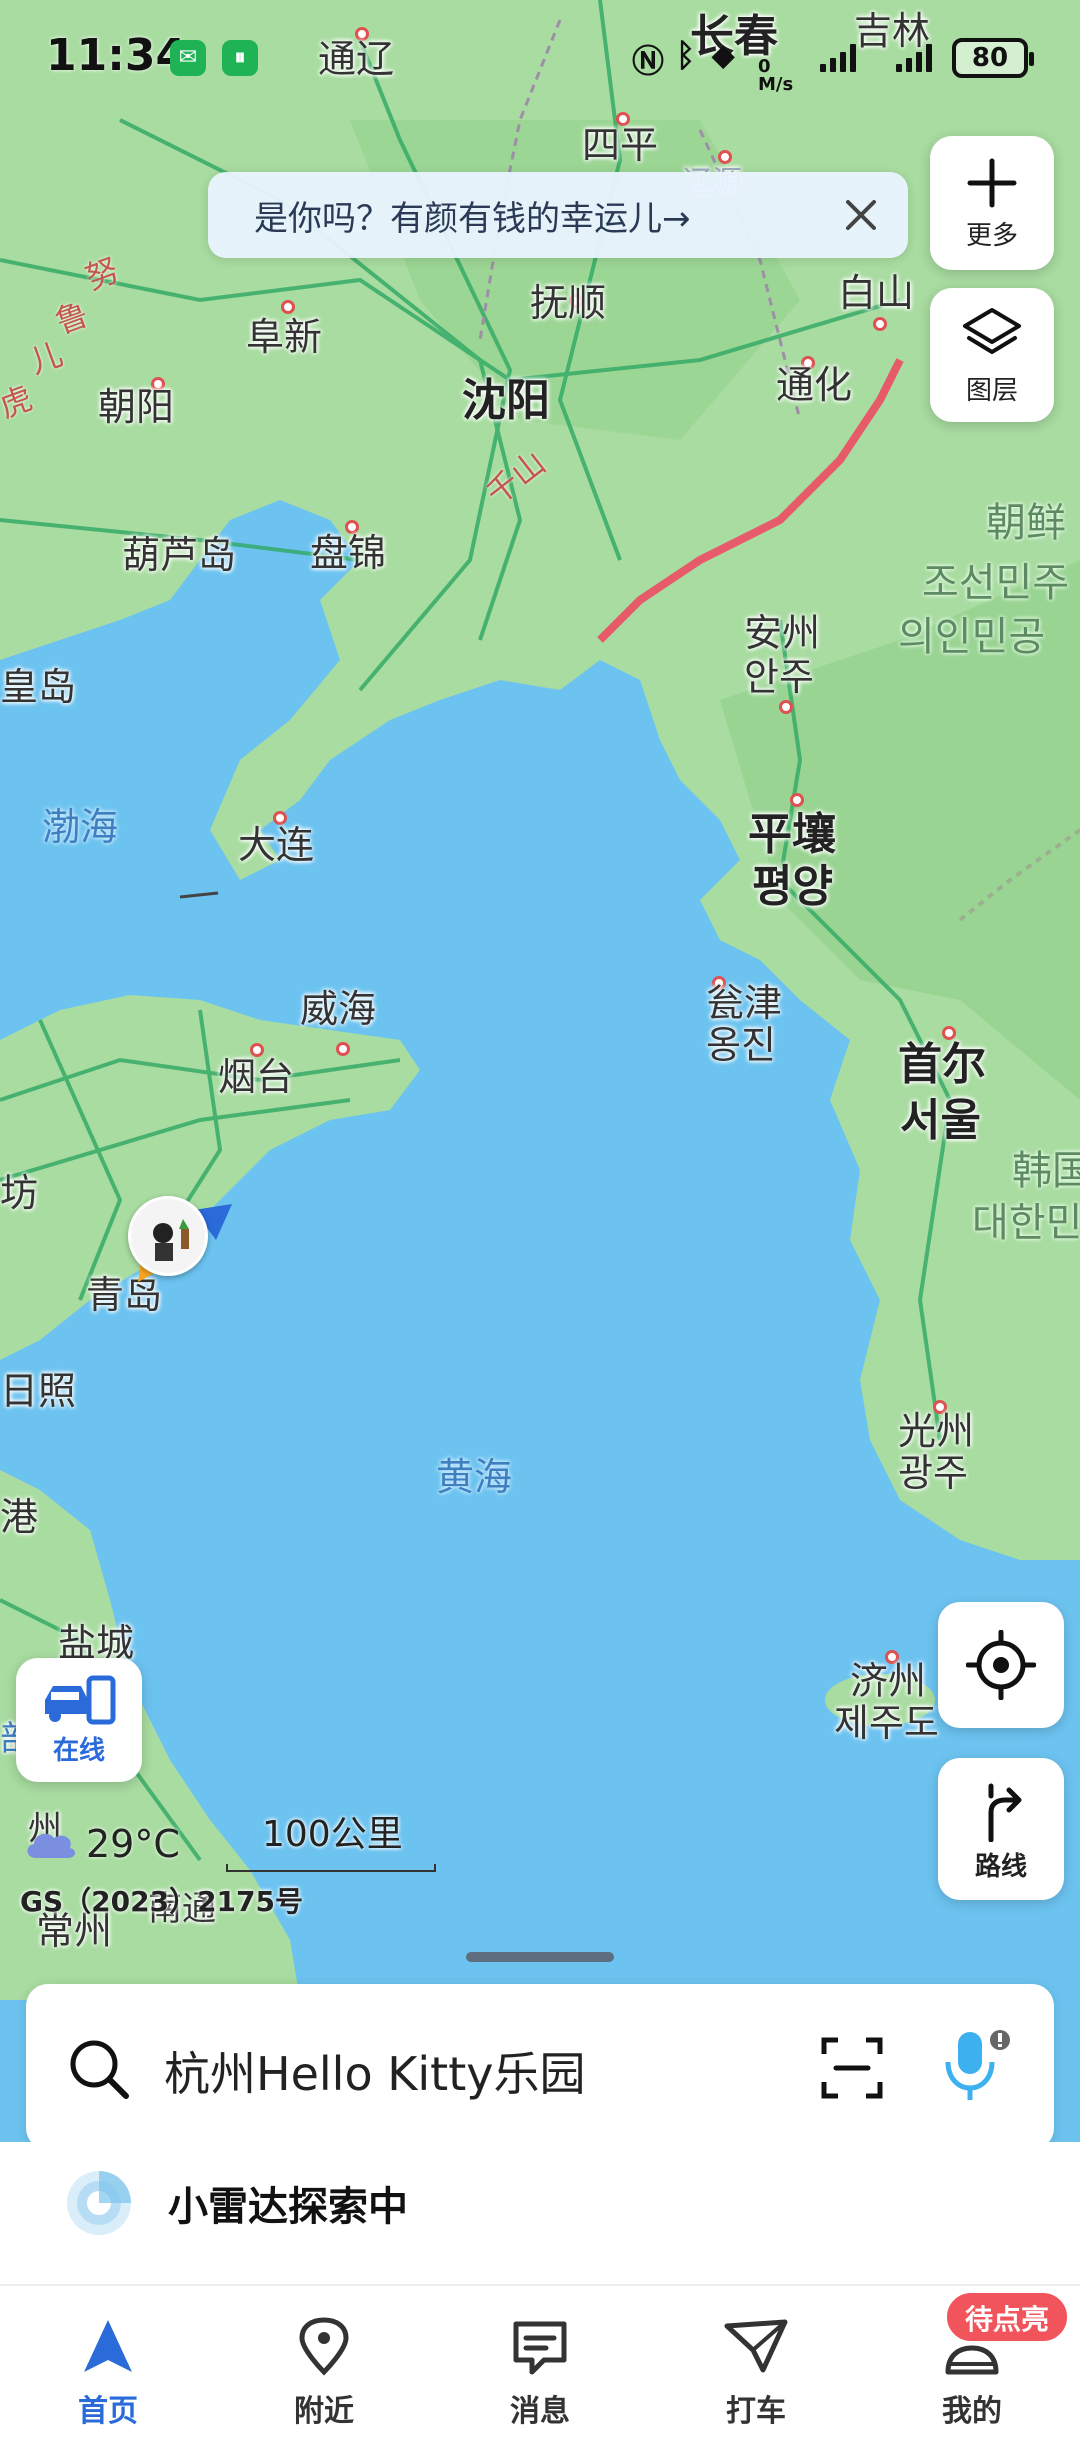  What do you see at coordinates (744, 1003) in the screenshot?
I see `map-label-ongjin: 瓮津` at bounding box center [744, 1003].